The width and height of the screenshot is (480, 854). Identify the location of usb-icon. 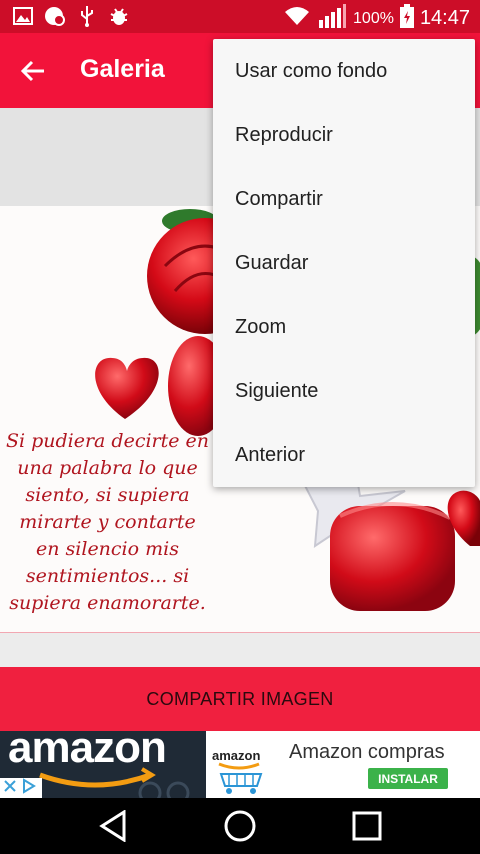
(87, 16).